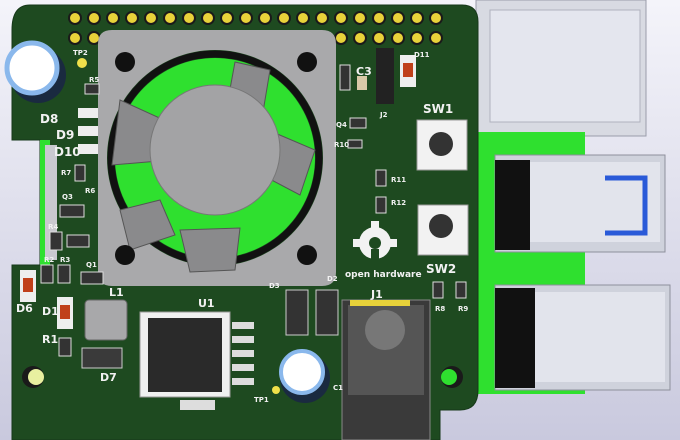  I want to click on label-r1: R1, so click(50, 339).